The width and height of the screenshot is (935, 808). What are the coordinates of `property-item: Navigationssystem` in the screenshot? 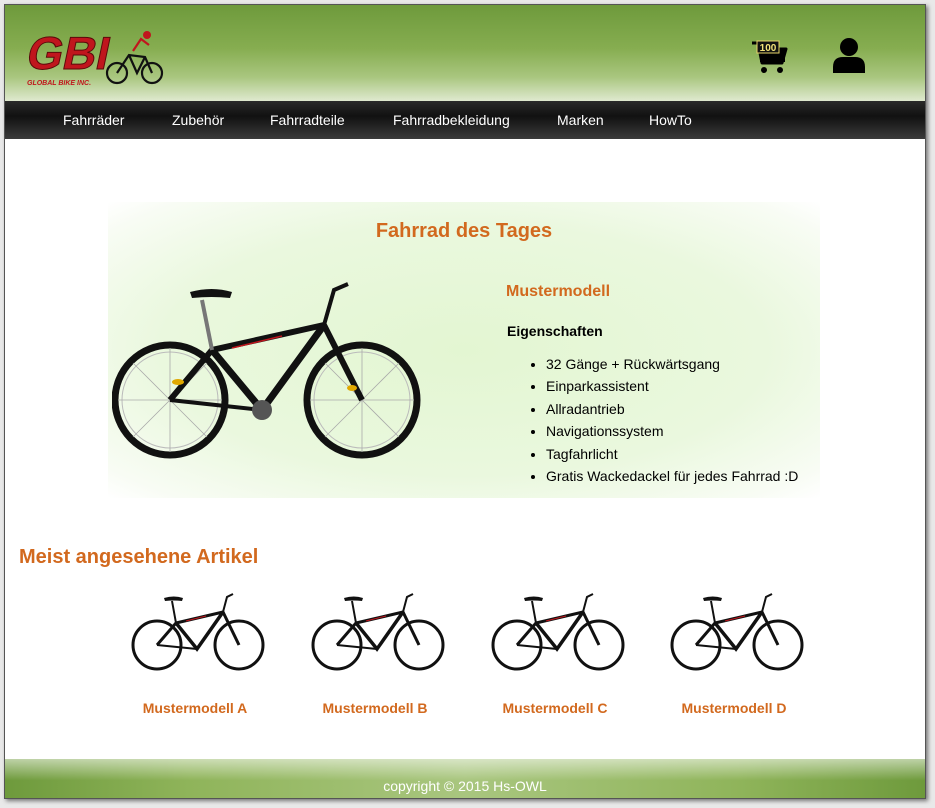 It's located at (672, 431).